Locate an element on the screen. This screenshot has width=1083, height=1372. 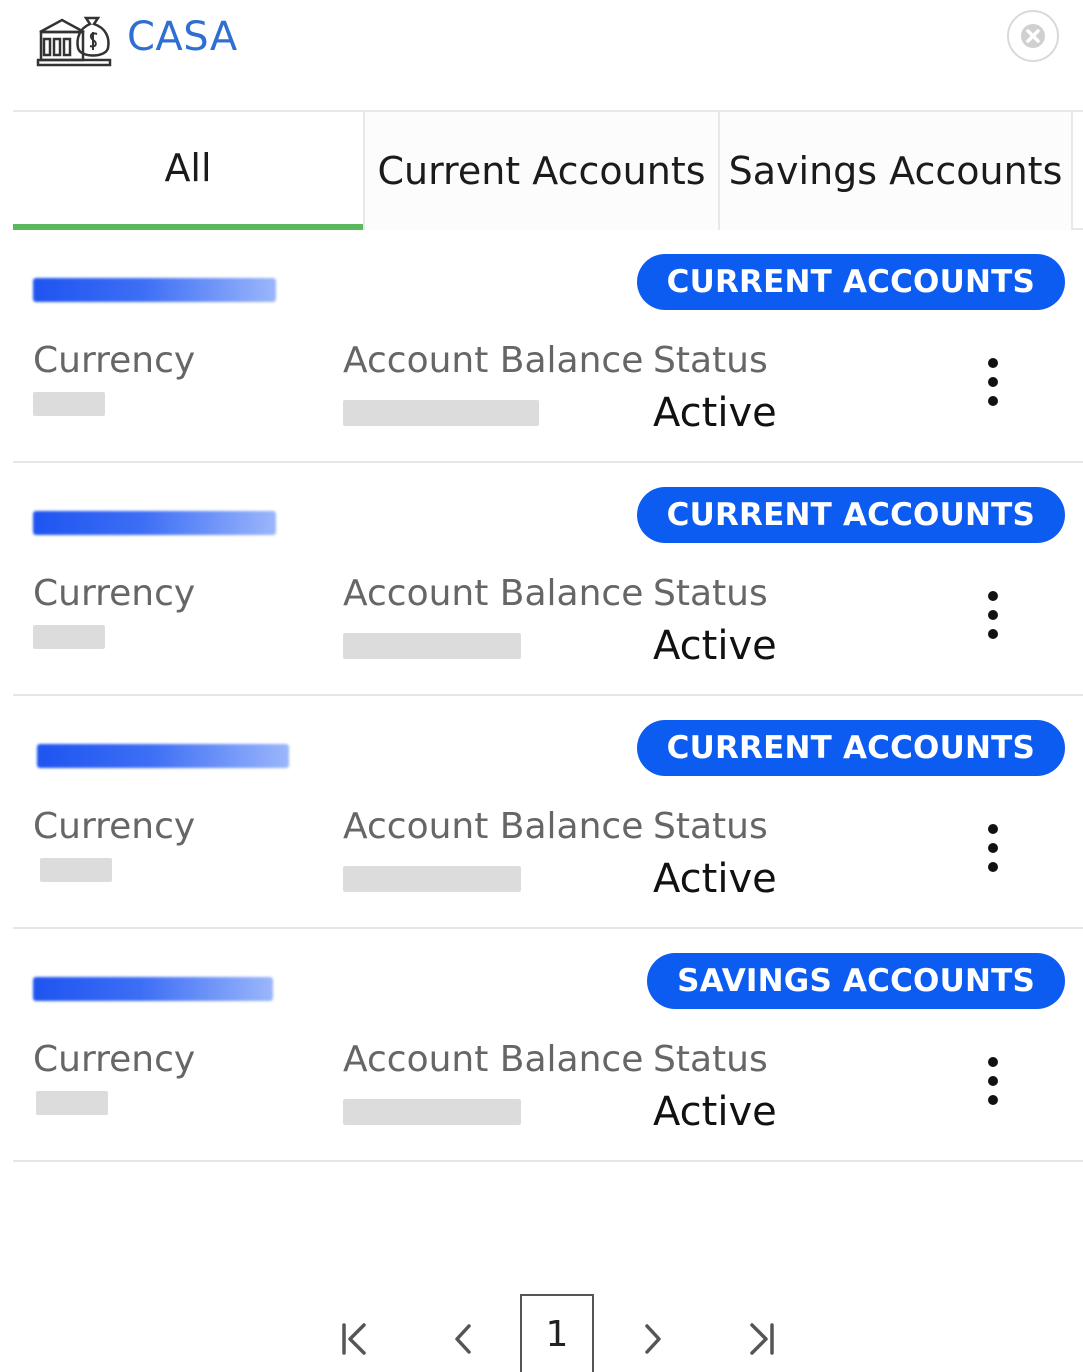
panel-header: CASA is located at coordinates (541, 55).